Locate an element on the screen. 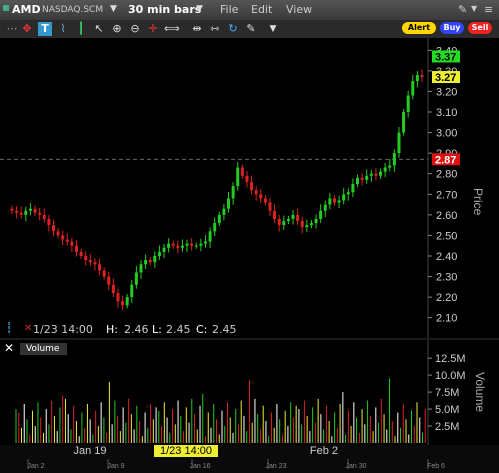 The image size is (499, 473). window-menu-icon: ≡ is located at coordinates (488, 9).